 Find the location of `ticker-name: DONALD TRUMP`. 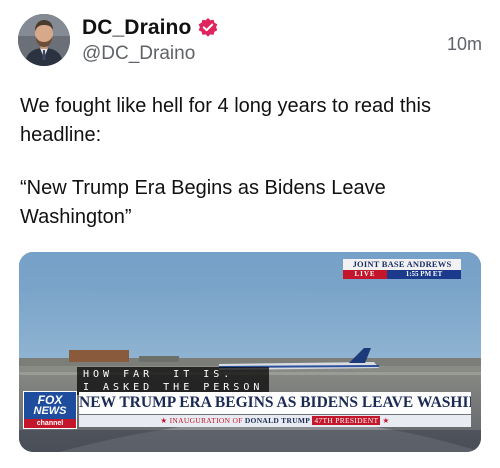

ticker-name: DONALD TRUMP is located at coordinates (277, 420).